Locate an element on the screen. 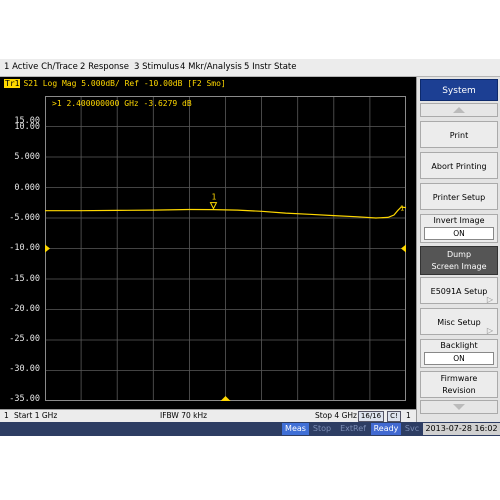 The height and width of the screenshot is (500, 500). scroll-down-button is located at coordinates (459, 407).